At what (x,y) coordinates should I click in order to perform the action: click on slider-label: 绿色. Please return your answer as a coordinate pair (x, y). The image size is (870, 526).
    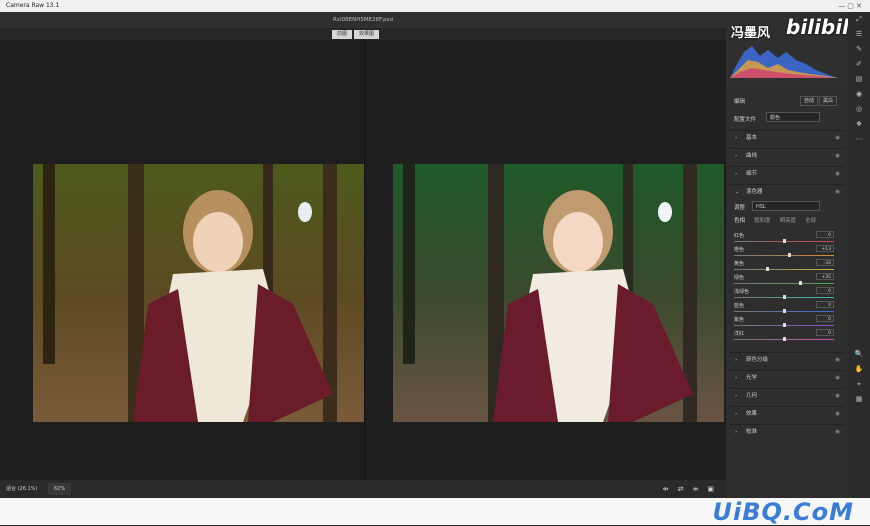
    Looking at the image, I should click on (739, 278).